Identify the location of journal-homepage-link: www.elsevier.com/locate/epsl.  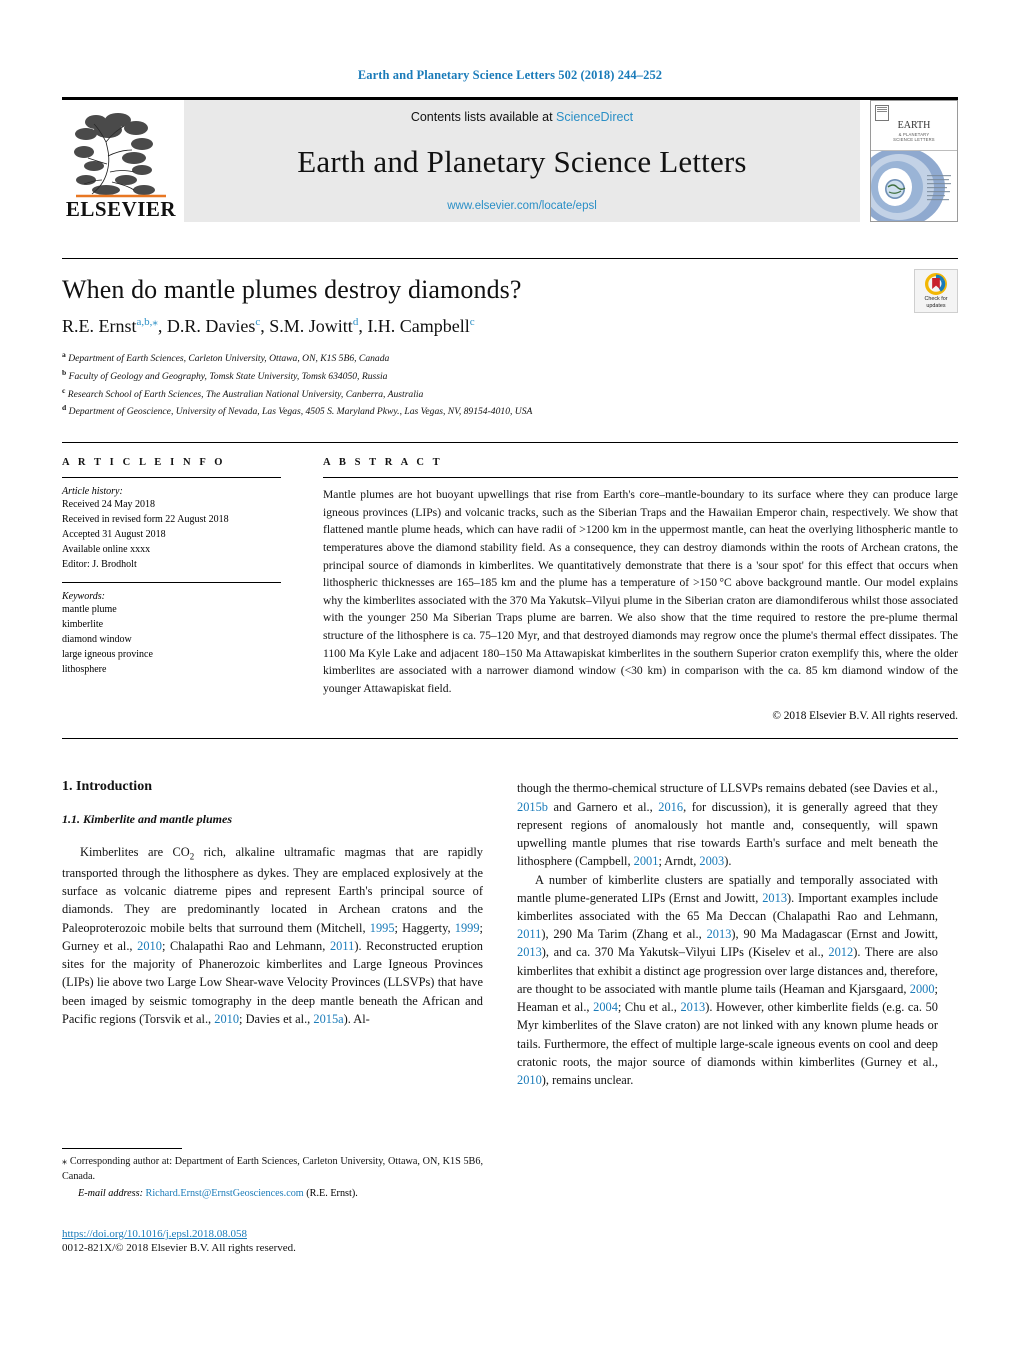
(522, 206).